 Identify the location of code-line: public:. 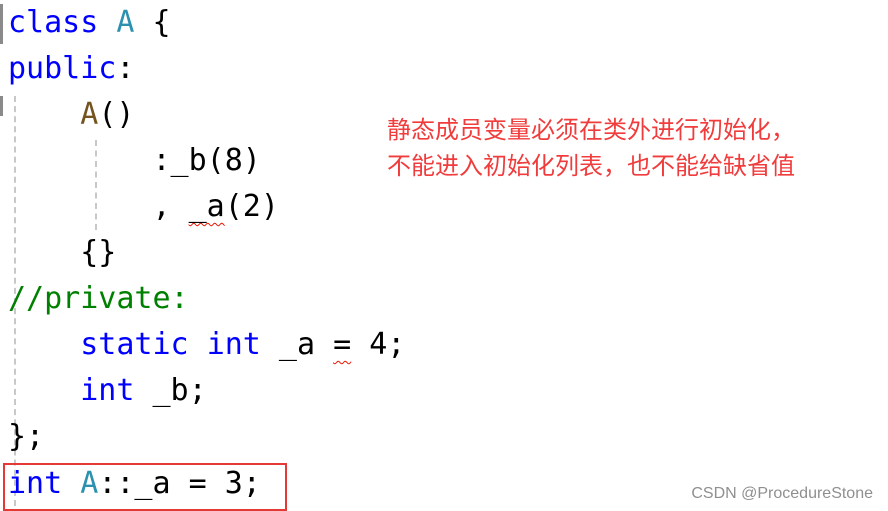
(71, 69).